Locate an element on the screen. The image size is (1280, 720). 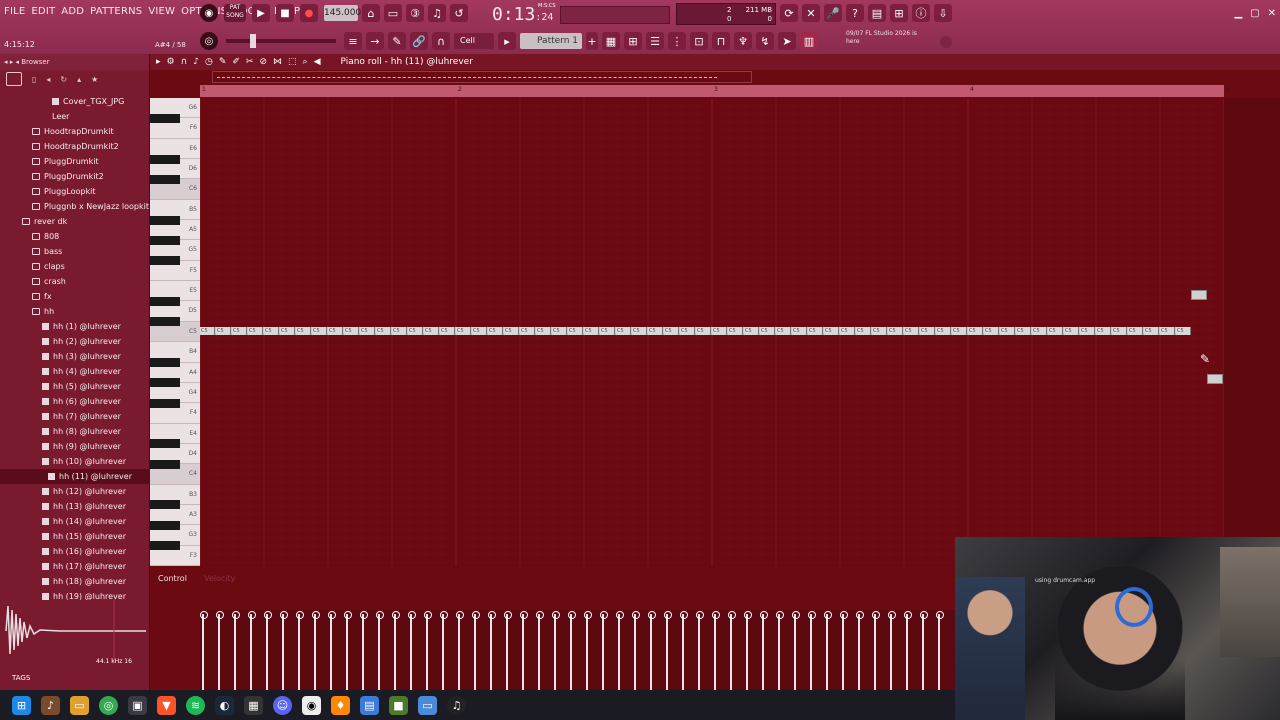
countdown-icon: ③ is located at coordinates (415, 13).